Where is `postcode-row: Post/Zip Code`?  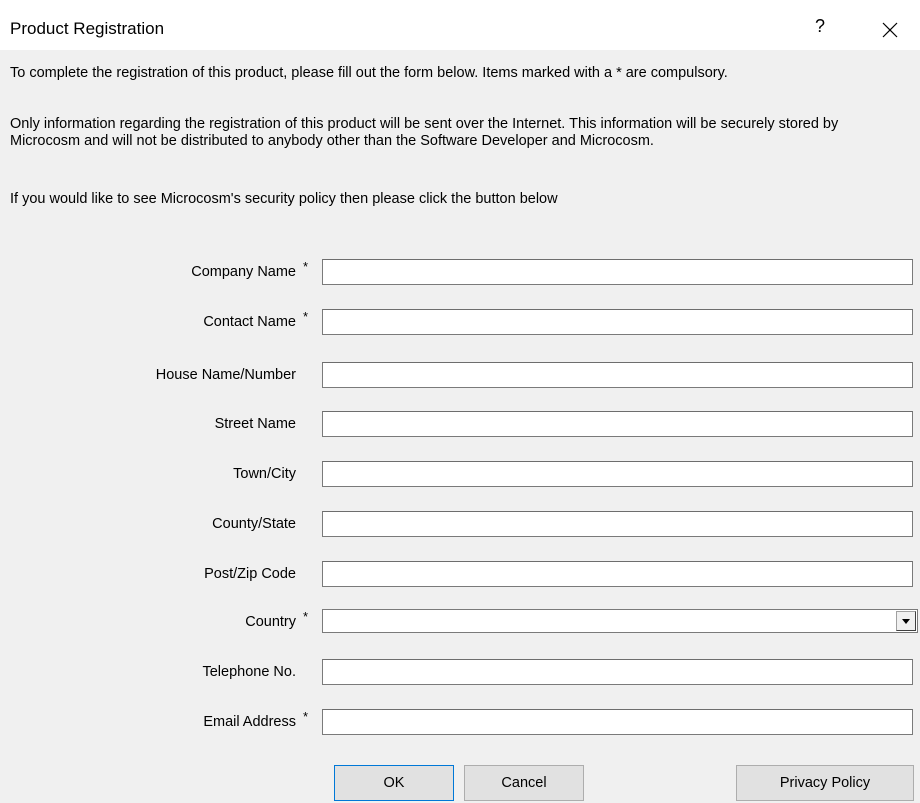 postcode-row: Post/Zip Code is located at coordinates (460, 575).